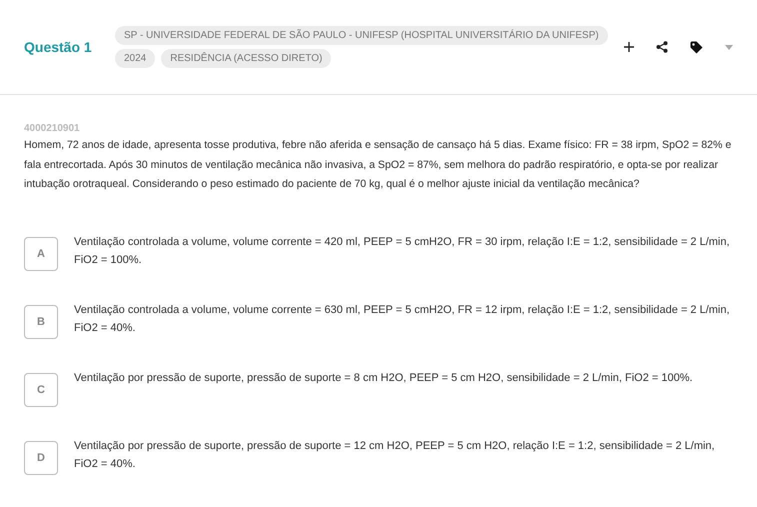 Image resolution: width=757 pixels, height=507 pixels. Describe the element at coordinates (41, 389) in the screenshot. I see `option-letter-button: C` at that location.